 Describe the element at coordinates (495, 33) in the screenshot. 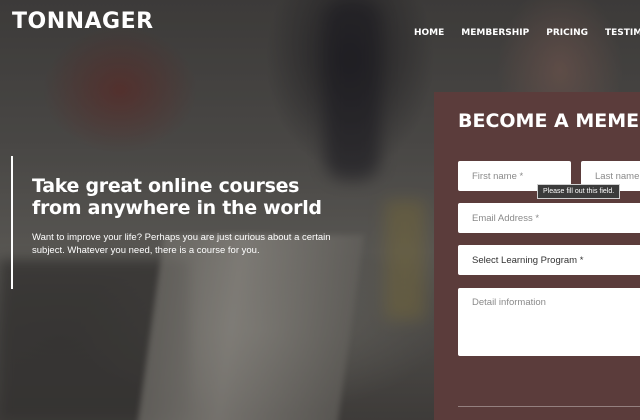

I see `nav-membership: MEMBERSHIP` at that location.